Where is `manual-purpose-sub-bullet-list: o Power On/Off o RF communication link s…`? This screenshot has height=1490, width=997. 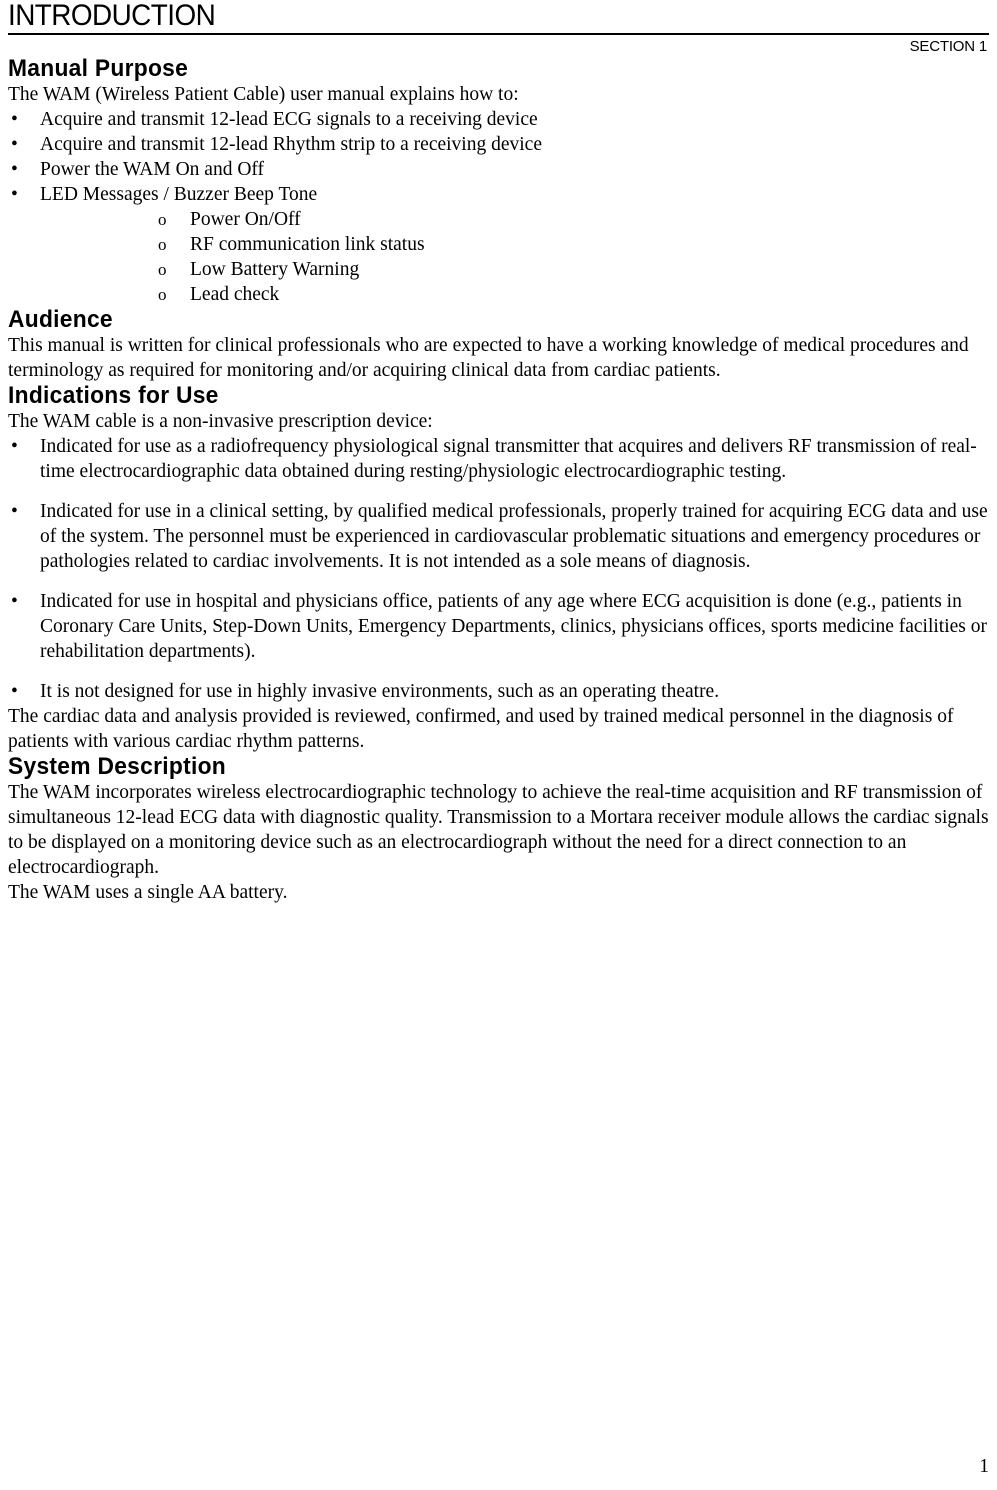 manual-purpose-sub-bullet-list: o Power On/Off o RF communication link s… is located at coordinates (498, 257).